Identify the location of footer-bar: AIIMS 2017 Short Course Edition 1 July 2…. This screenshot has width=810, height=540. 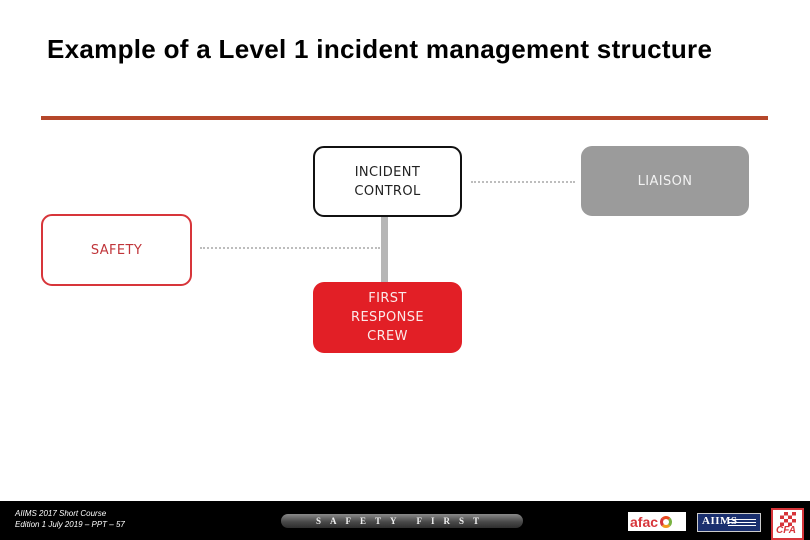
(405, 520).